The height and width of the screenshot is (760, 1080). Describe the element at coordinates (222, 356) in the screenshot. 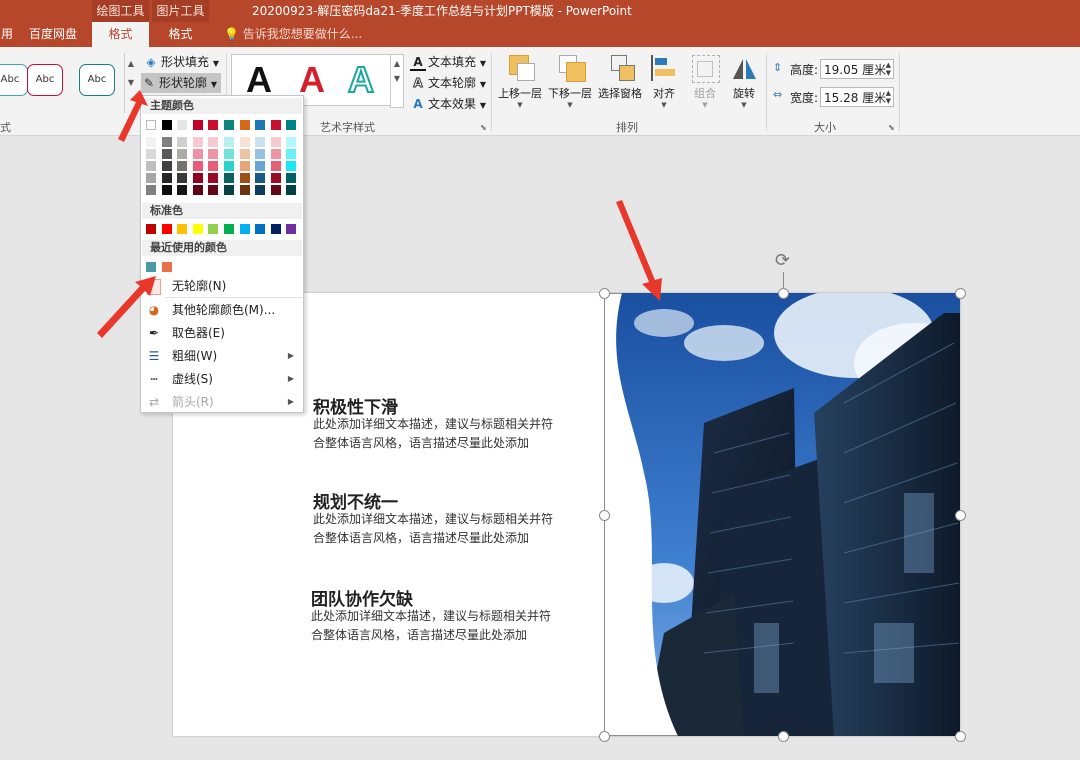

I see `weight-item: ☰ 粗细(W) ▶` at that location.